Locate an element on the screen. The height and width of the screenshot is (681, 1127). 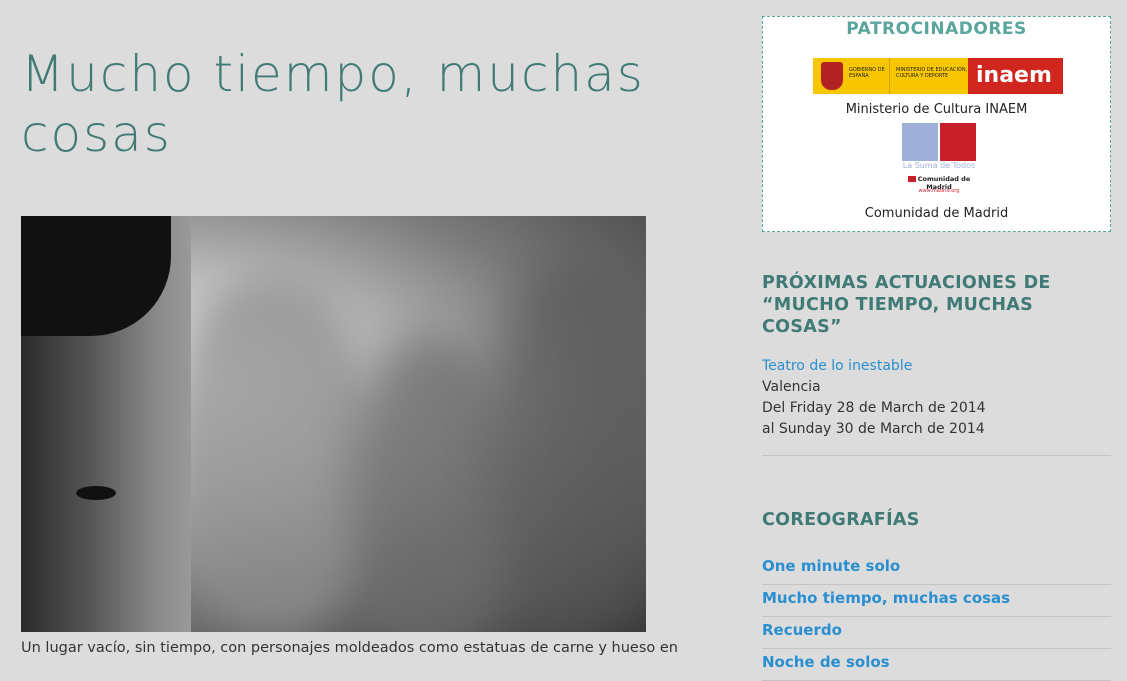
spain-shield-icon is located at coordinates (832, 76).